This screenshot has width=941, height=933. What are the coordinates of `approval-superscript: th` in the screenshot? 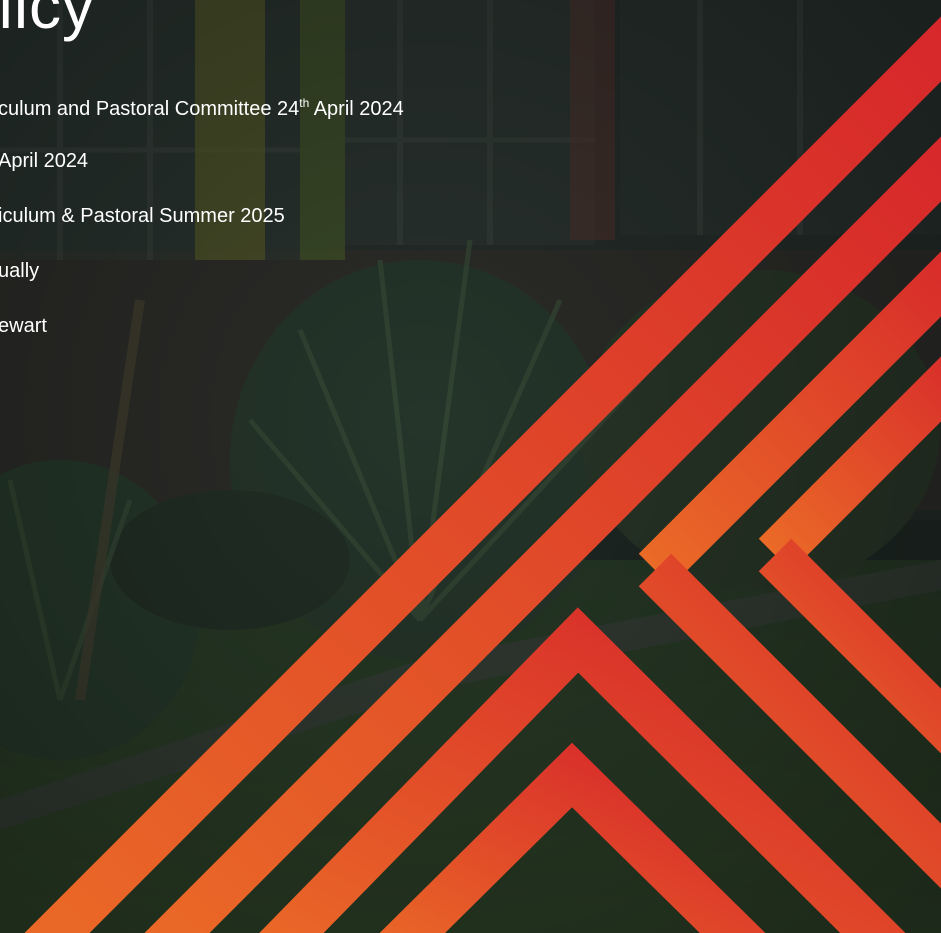 It's located at (304, 103).